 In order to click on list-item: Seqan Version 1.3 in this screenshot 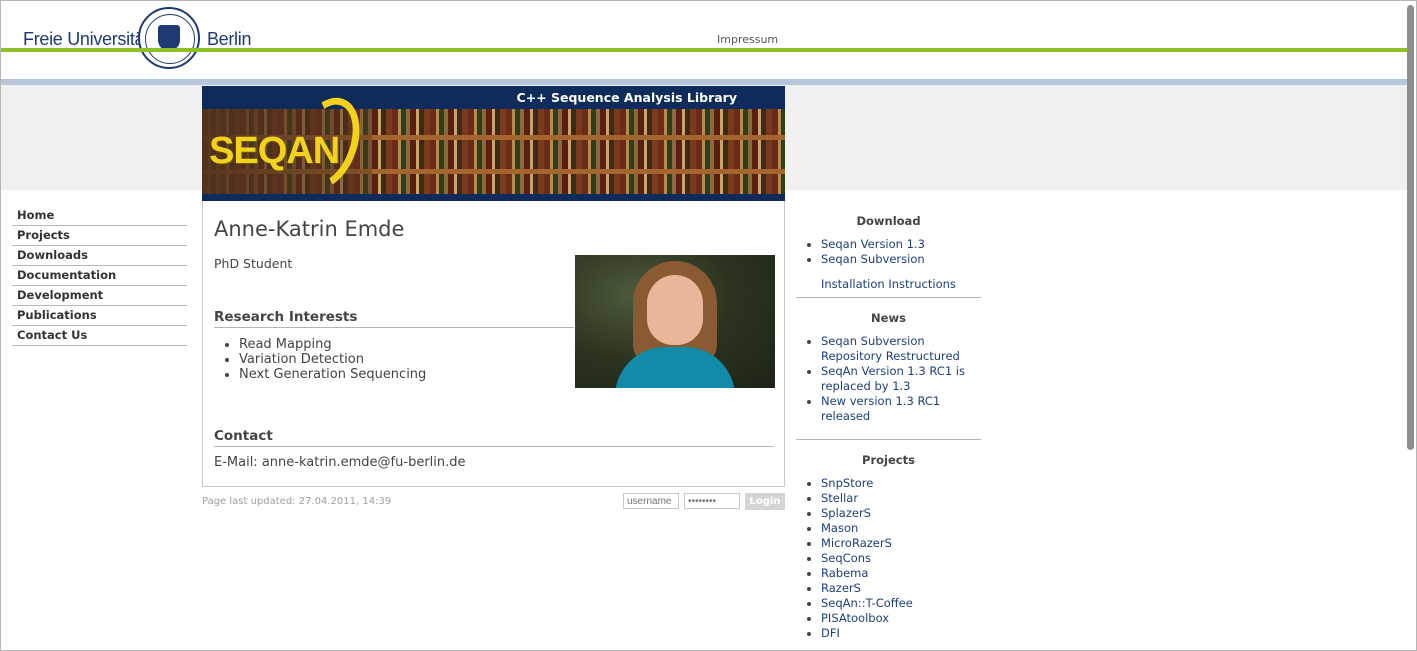, I will do `click(901, 244)`.